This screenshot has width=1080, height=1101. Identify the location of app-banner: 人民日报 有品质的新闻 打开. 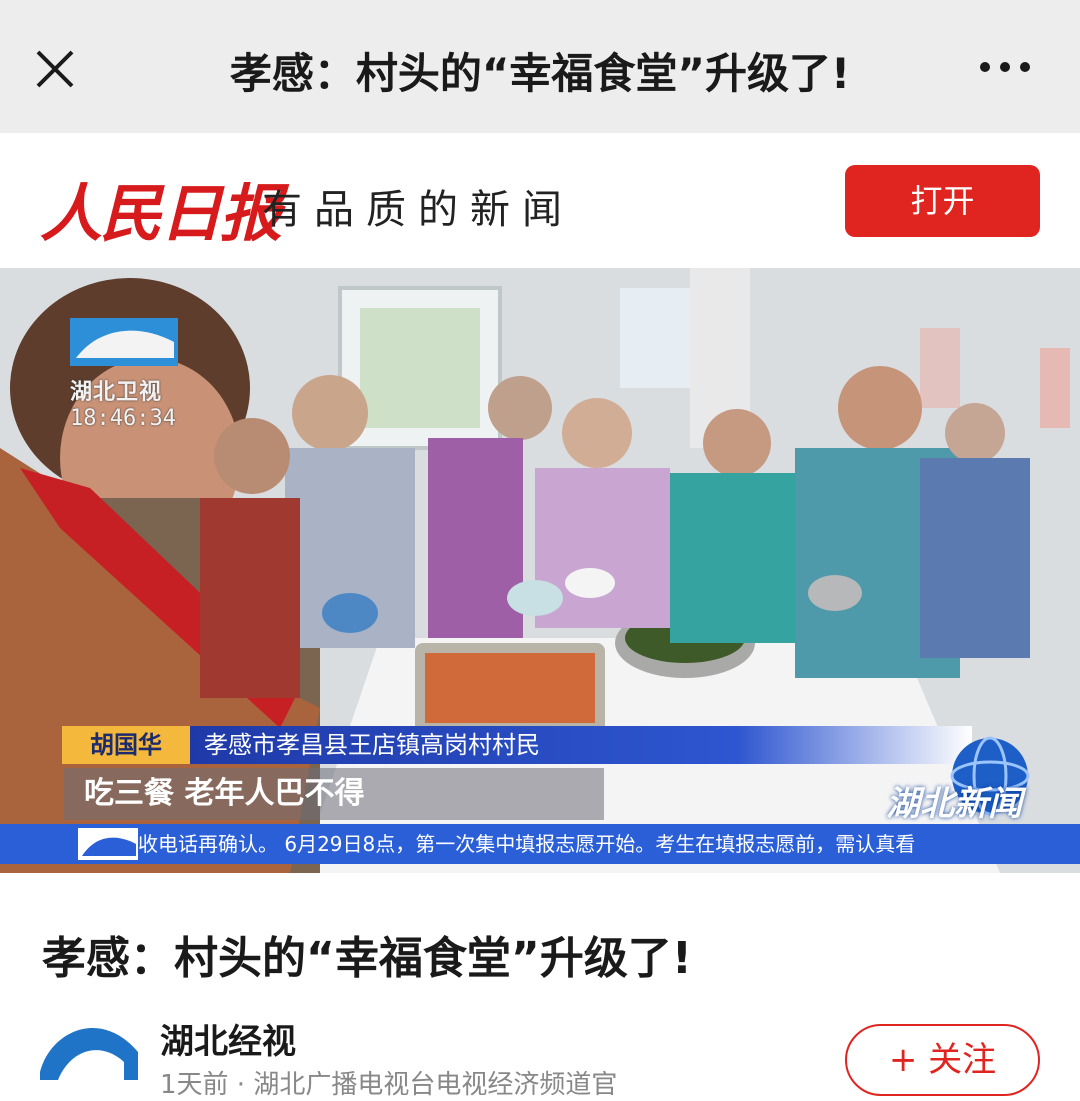
(540, 200).